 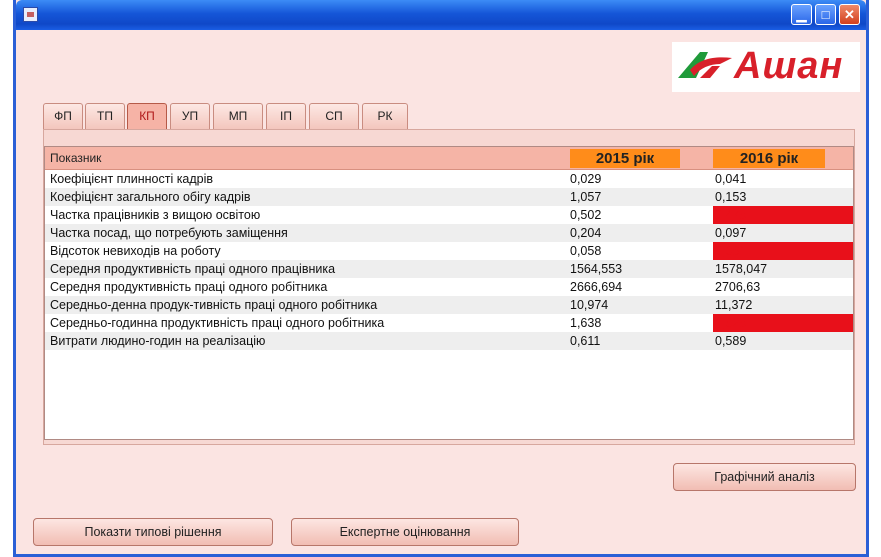 What do you see at coordinates (586, 233) in the screenshot?
I see `value-2015: 0,204` at bounding box center [586, 233].